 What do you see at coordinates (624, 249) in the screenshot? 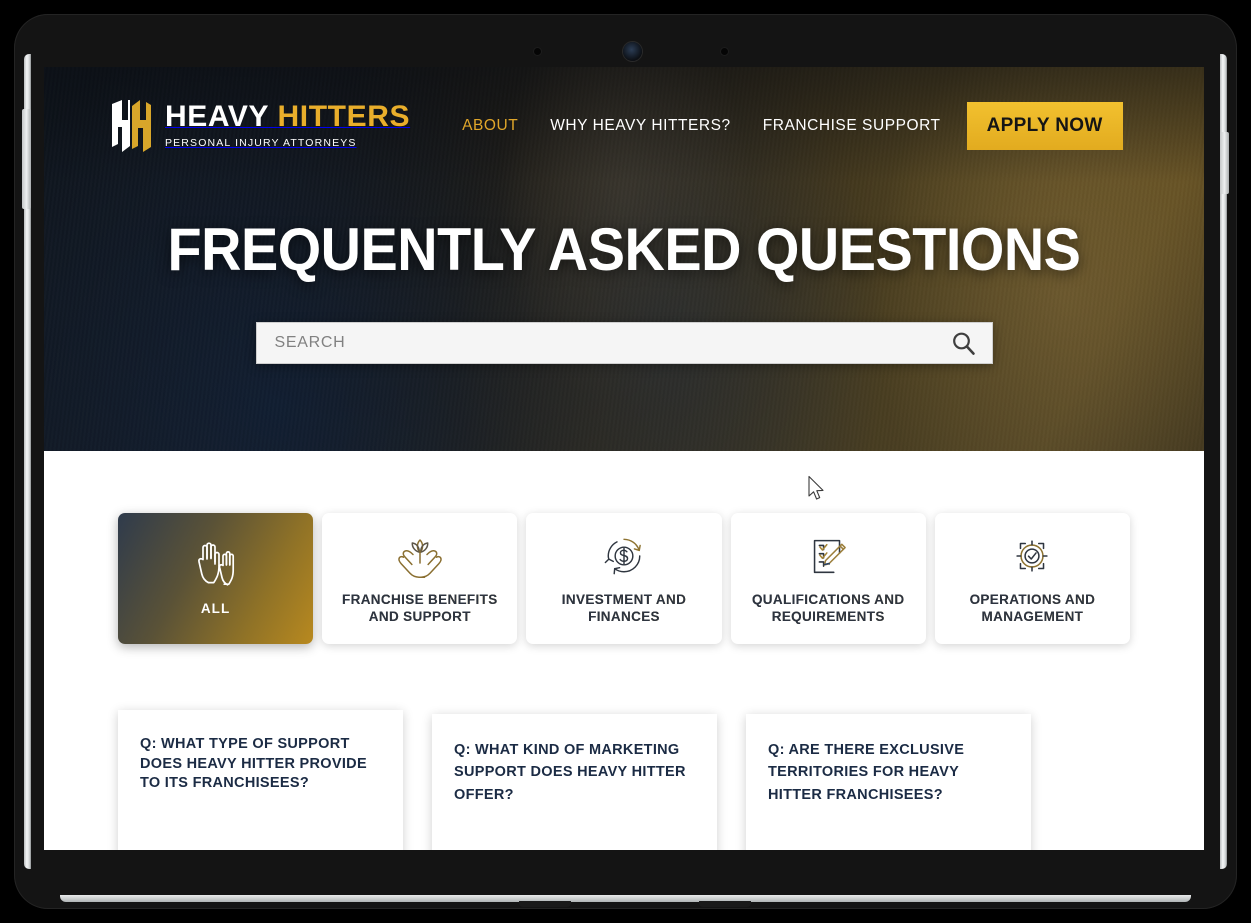
I see `page-title: FREQUENTLY ASKED QUESTIONS` at bounding box center [624, 249].